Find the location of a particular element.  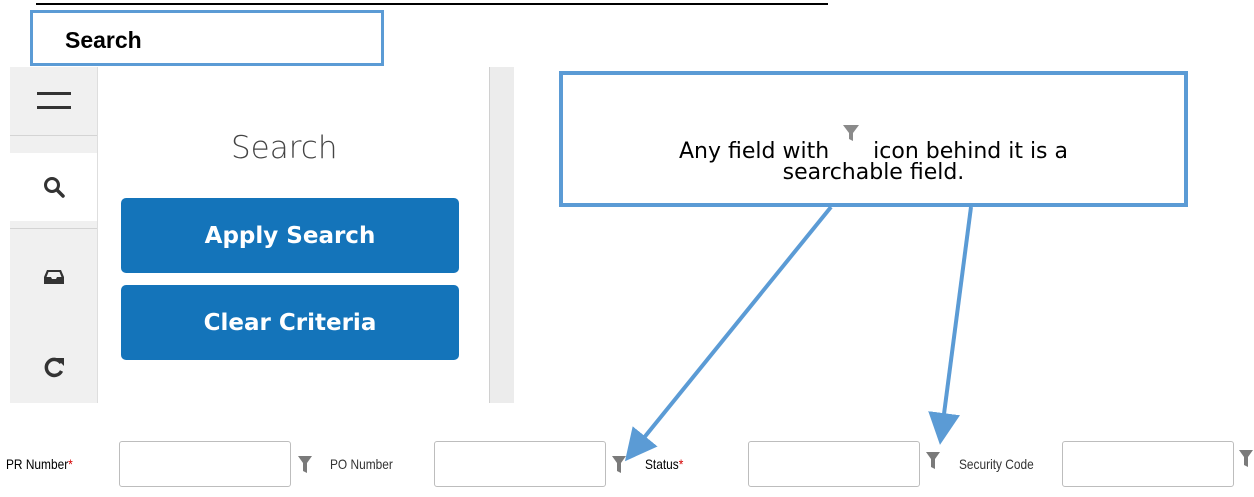

panel-heading: Search is located at coordinates (284, 148).